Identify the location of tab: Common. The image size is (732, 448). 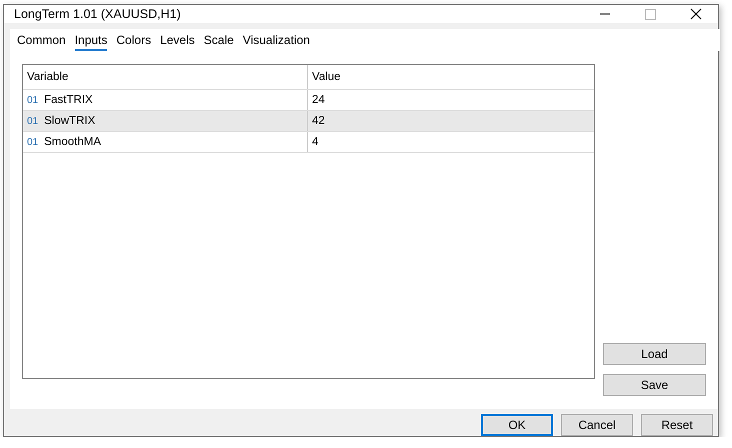
(41, 41).